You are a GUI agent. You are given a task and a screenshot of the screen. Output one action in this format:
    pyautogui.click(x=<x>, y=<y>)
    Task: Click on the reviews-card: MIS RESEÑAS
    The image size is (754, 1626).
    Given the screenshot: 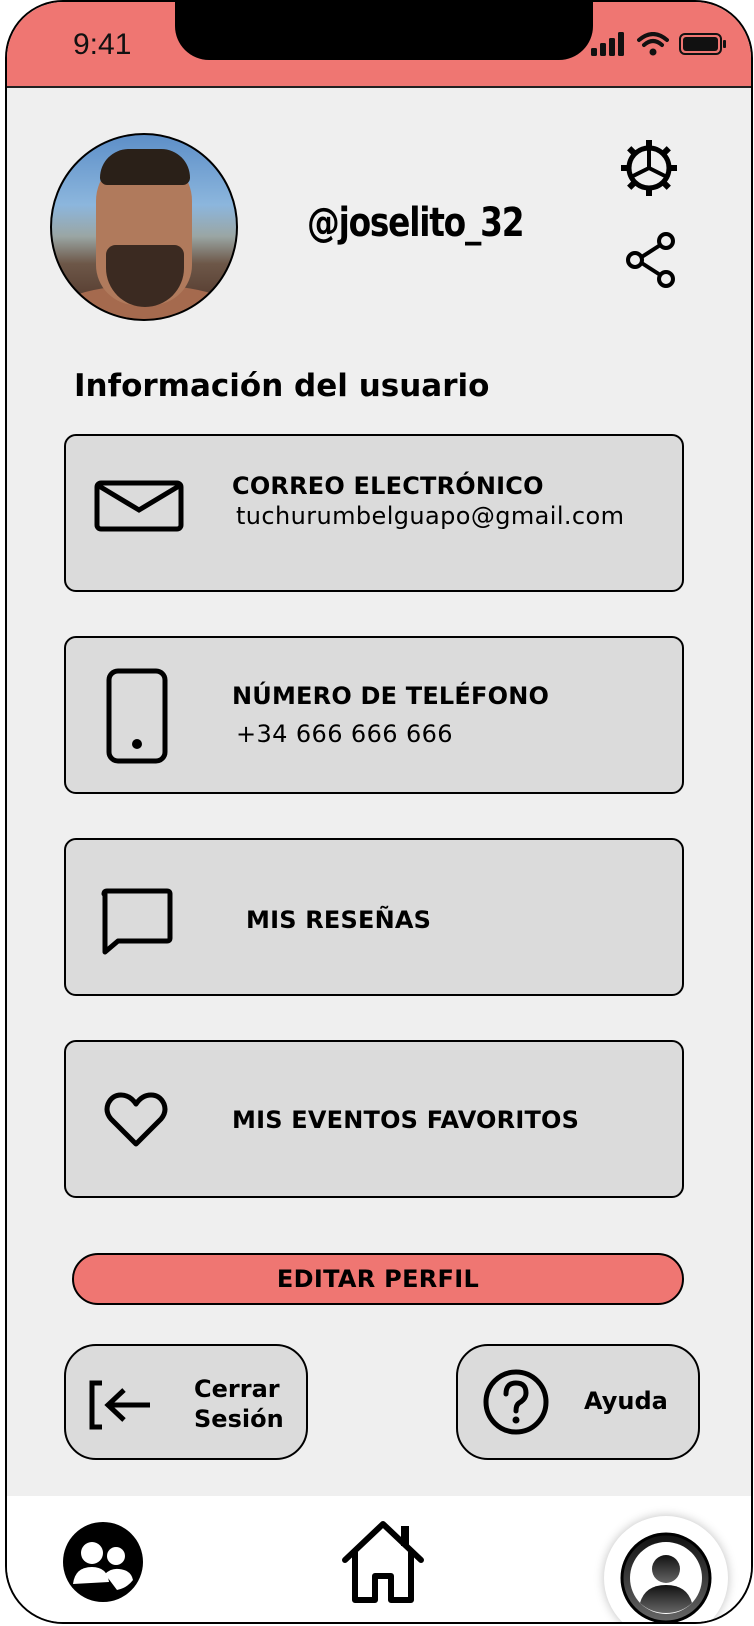 What is the action you would take?
    pyautogui.click(x=374, y=917)
    